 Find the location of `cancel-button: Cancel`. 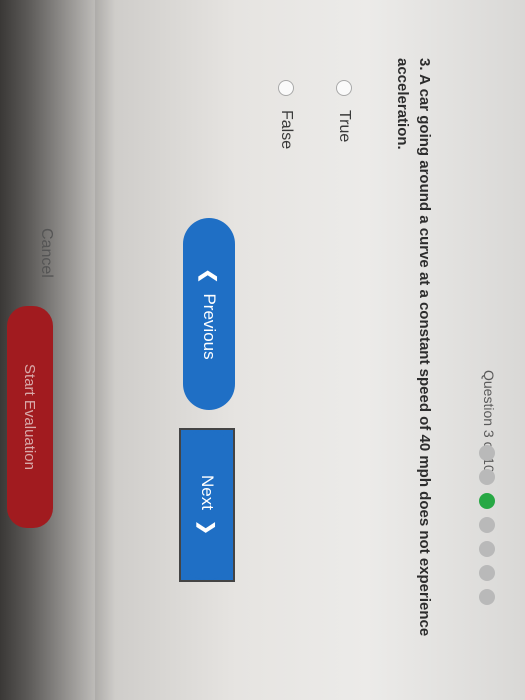

cancel-button: Cancel is located at coordinates (46, 253).